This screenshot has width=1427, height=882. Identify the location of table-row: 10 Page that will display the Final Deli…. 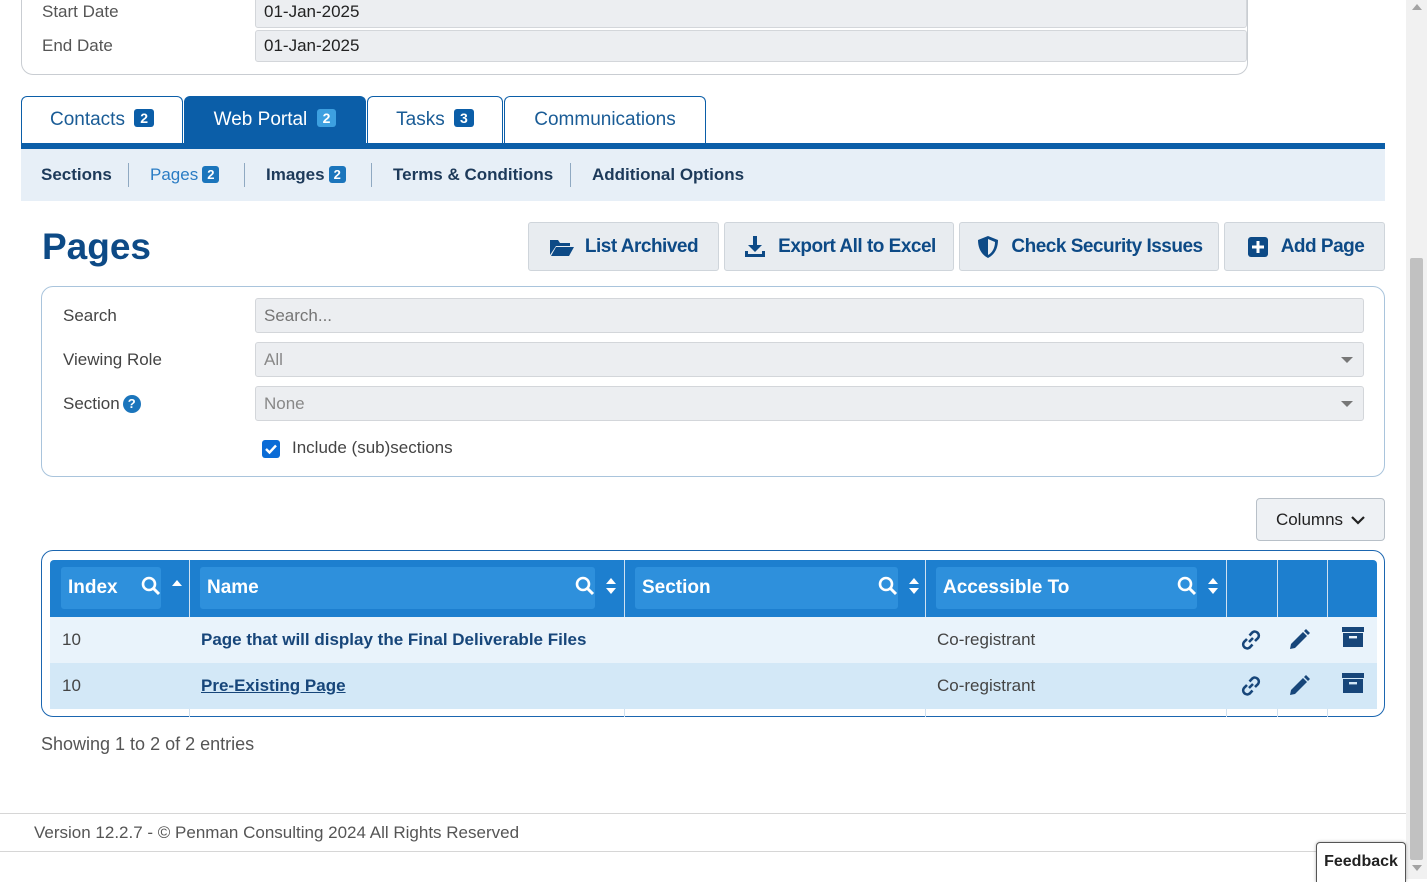
(713, 640).